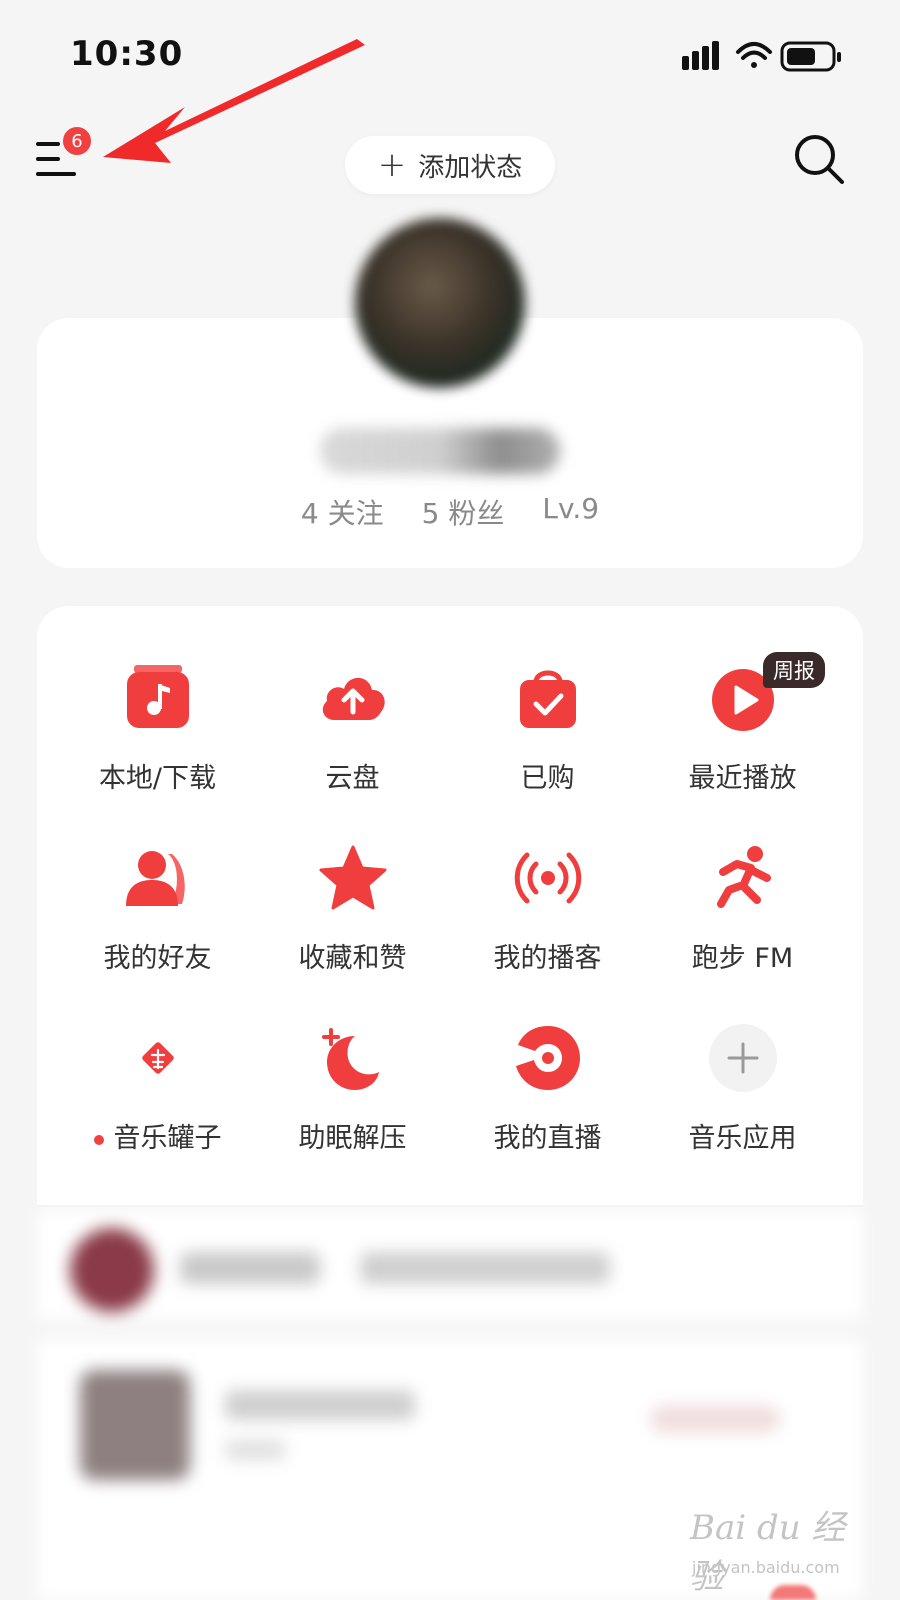 This screenshot has width=900, height=1600. I want to click on add-status-button: + 添加状态, so click(450, 165).